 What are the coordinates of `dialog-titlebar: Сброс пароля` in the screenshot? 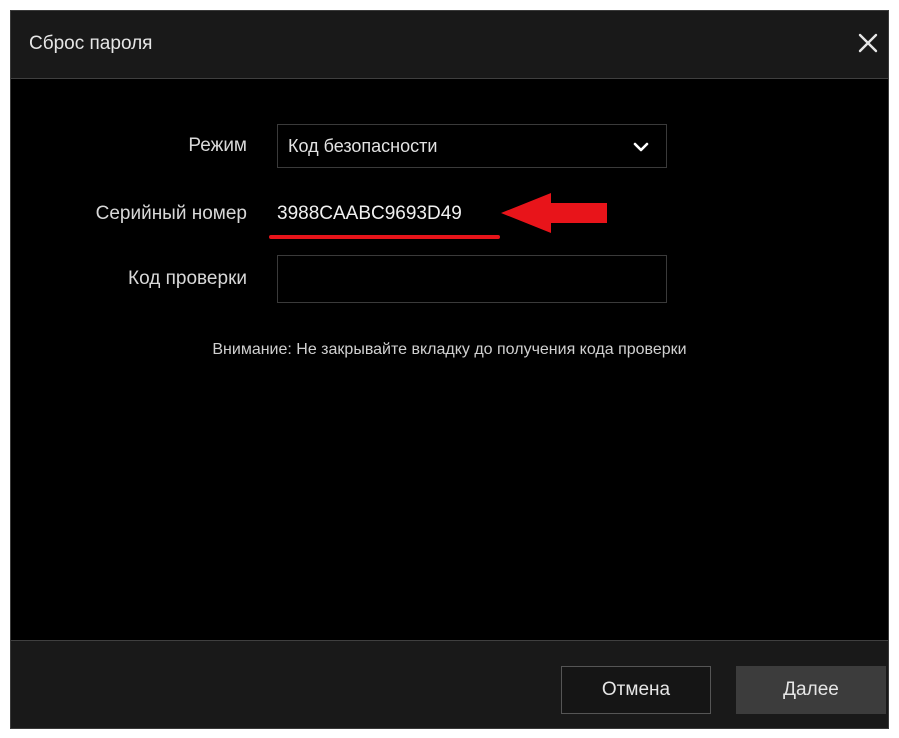 It's located at (449, 45).